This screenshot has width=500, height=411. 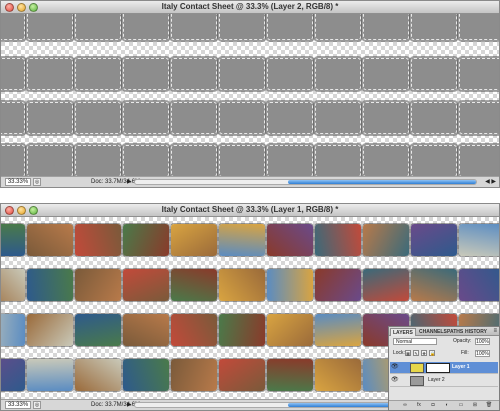 I want to click on tab-channels: CHANNELS, so click(x=433, y=332).